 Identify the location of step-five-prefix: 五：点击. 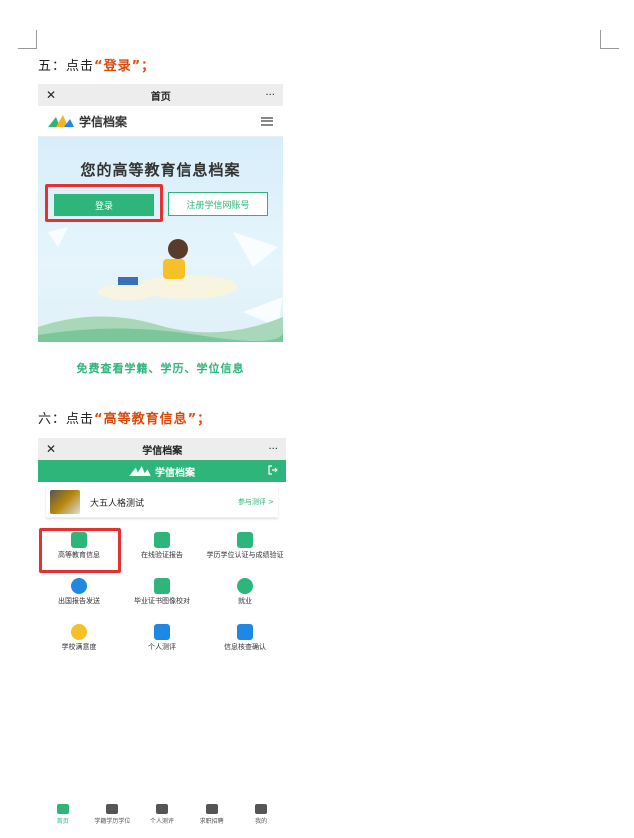
(66, 66).